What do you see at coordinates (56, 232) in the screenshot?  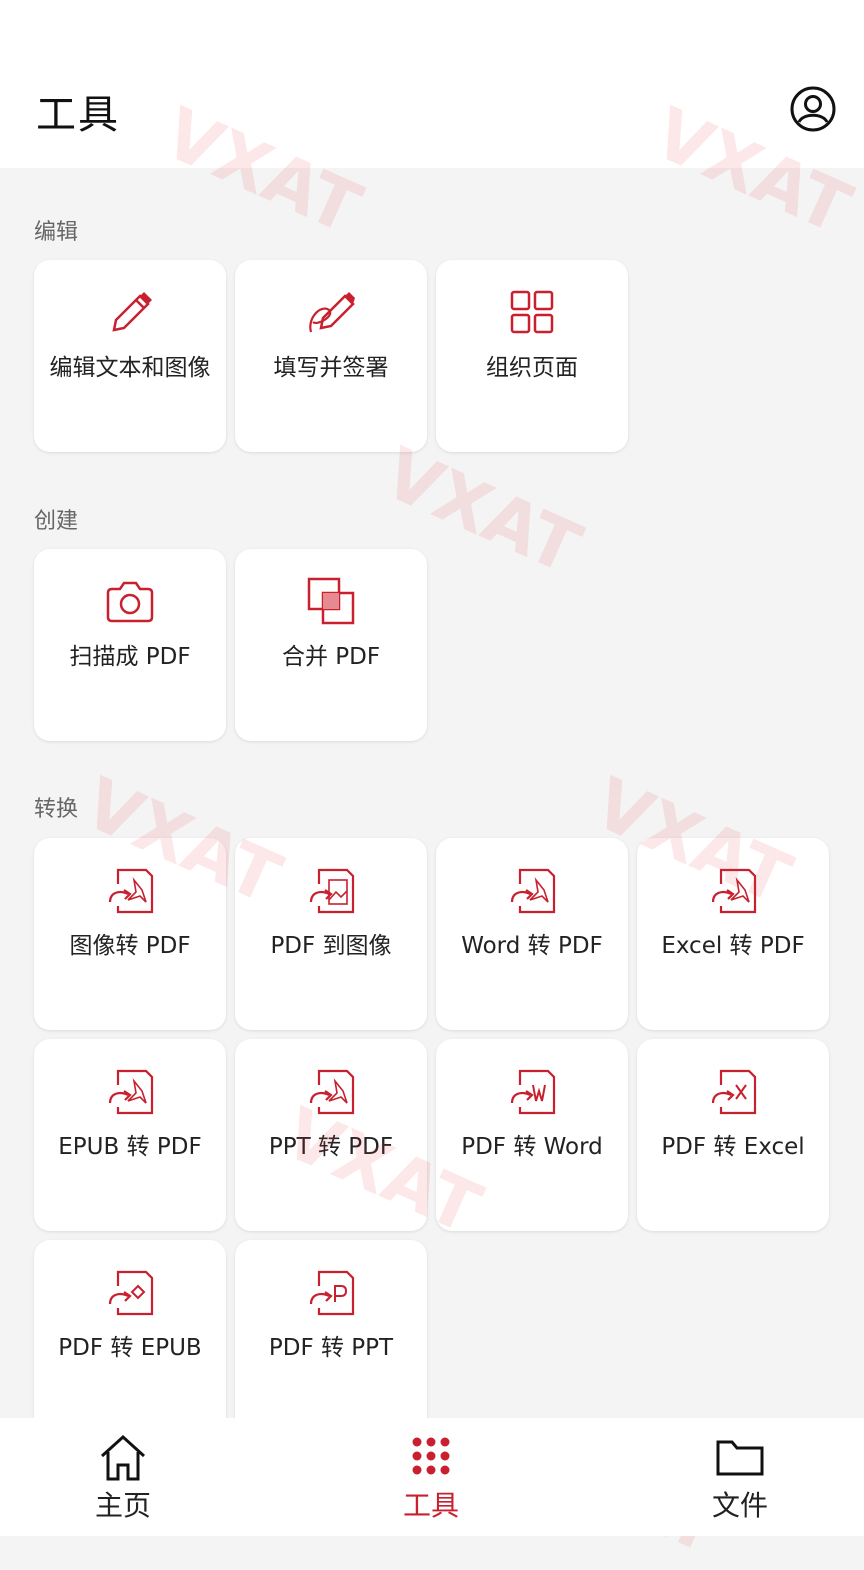 I see `section-label-edit: 编辑` at bounding box center [56, 232].